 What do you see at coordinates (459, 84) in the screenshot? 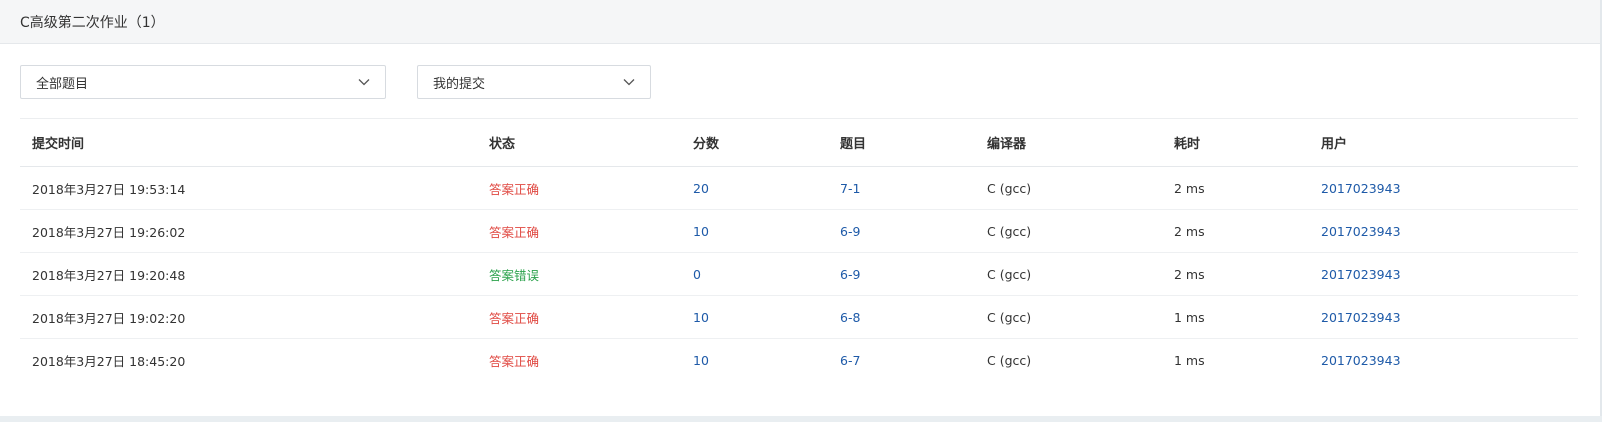
I see `submission-filter-value: 我的提交` at bounding box center [459, 84].